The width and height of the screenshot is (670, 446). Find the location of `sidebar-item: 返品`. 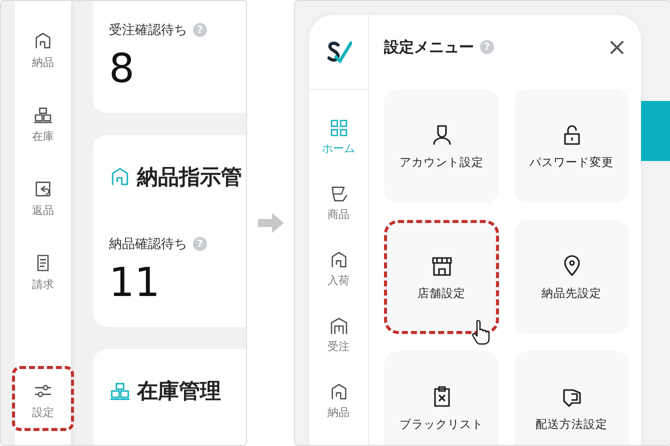

sidebar-item: 返品 is located at coordinates (43, 198).